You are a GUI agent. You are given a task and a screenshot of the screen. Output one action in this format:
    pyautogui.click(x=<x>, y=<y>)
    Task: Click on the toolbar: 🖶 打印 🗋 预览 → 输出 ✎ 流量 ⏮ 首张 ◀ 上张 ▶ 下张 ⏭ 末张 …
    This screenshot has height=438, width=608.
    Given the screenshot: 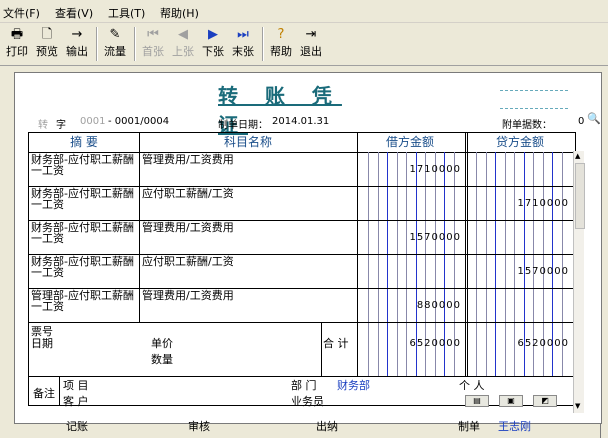 What is the action you would take?
    pyautogui.click(x=304, y=44)
    